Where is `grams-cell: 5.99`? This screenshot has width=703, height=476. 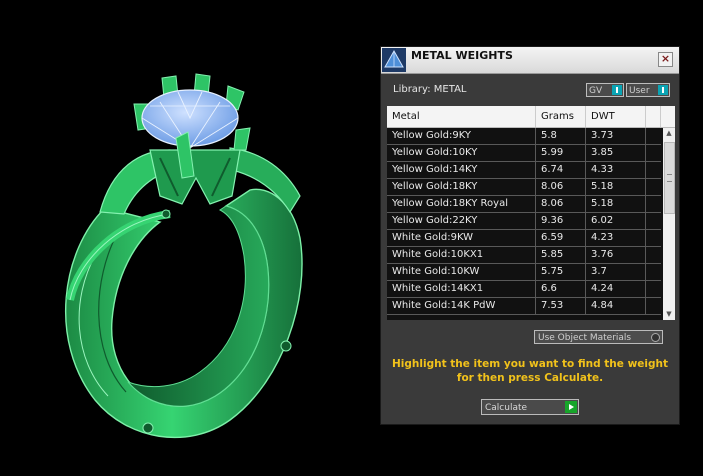 grams-cell: 5.99 is located at coordinates (561, 153).